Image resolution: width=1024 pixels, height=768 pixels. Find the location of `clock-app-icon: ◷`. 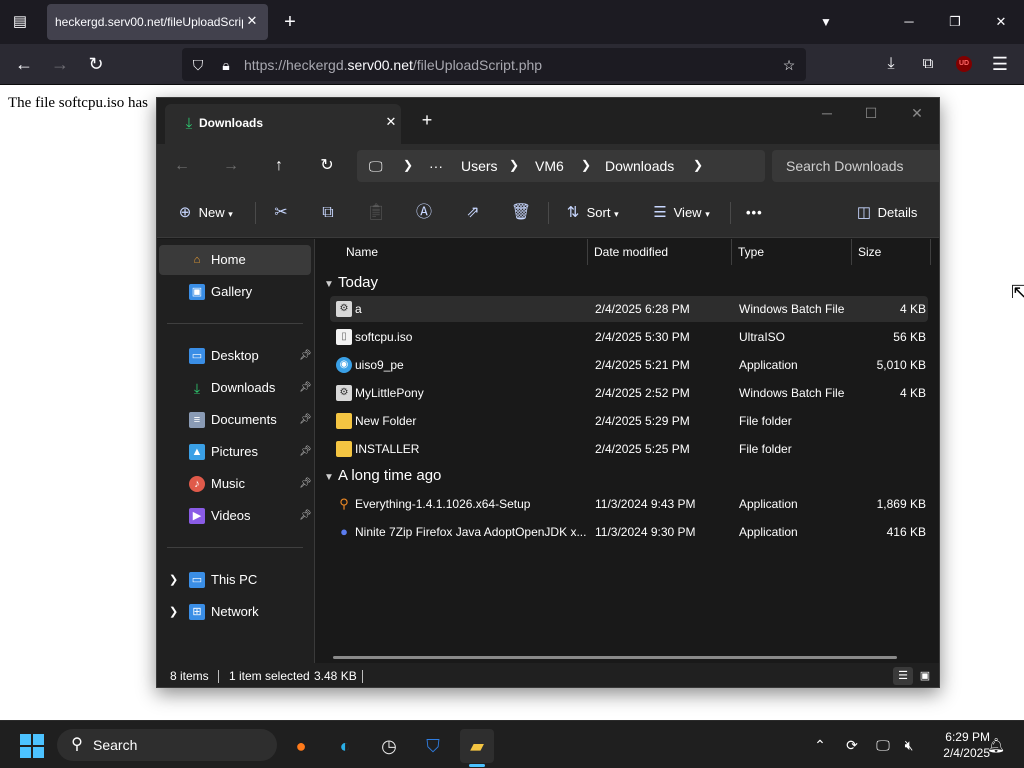

clock-app-icon: ◷ is located at coordinates (389, 746).